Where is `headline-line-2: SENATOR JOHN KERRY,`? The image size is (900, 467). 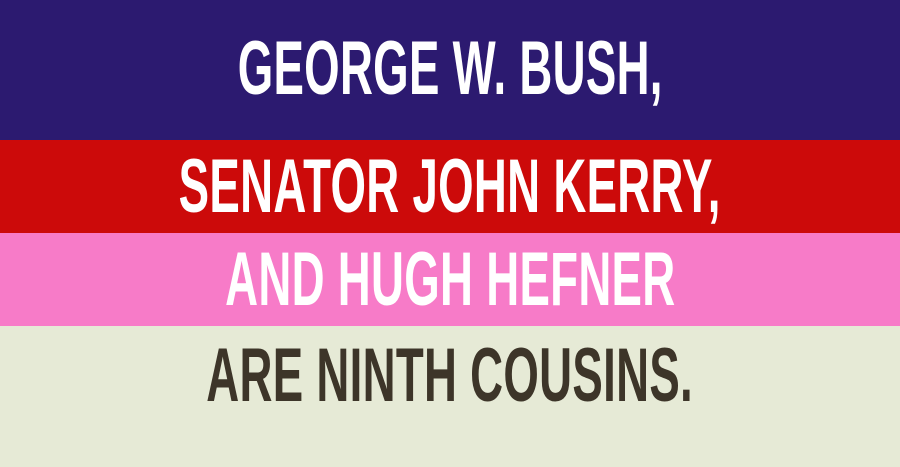 headline-line-2: SENATOR JOHN KERRY, is located at coordinates (450, 186).